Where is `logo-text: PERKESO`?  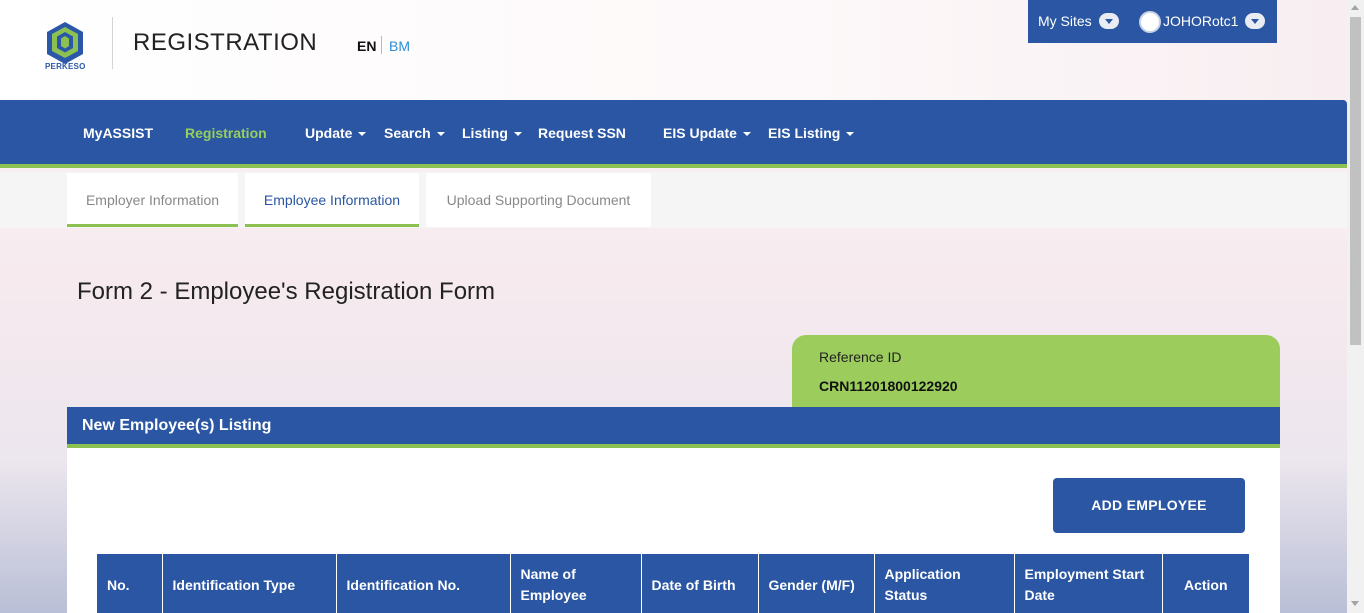 logo-text: PERKESO is located at coordinates (65, 66).